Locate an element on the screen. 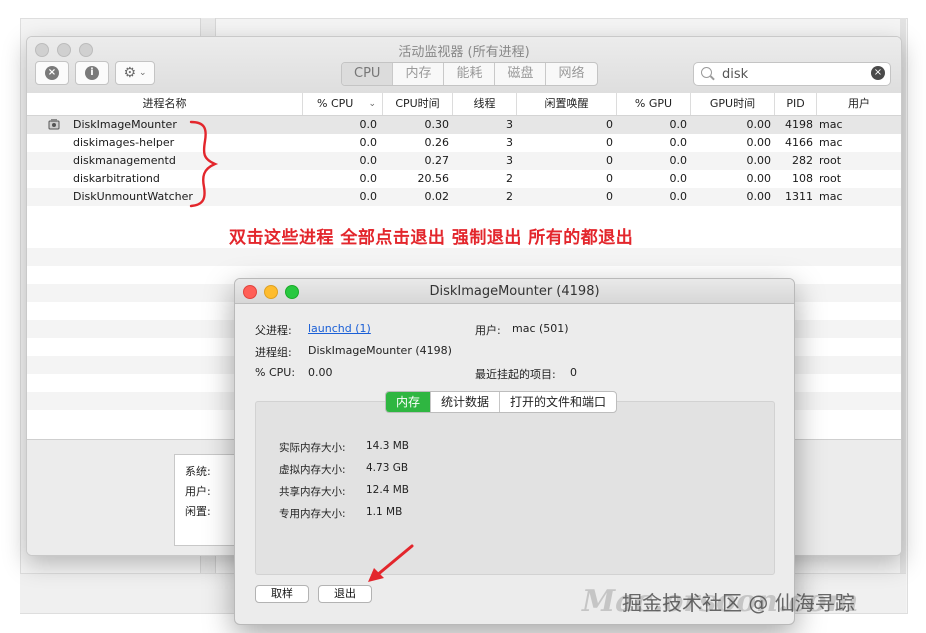  sample-button: 取样 is located at coordinates (282, 594).